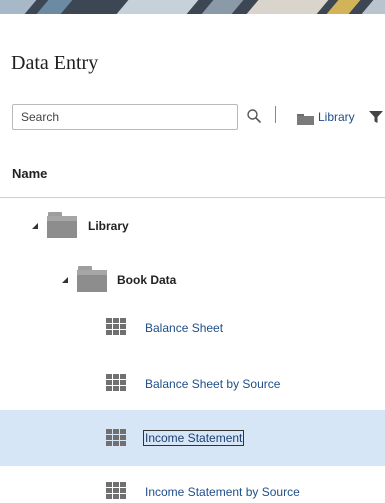  I want to click on search-input, so click(125, 117).